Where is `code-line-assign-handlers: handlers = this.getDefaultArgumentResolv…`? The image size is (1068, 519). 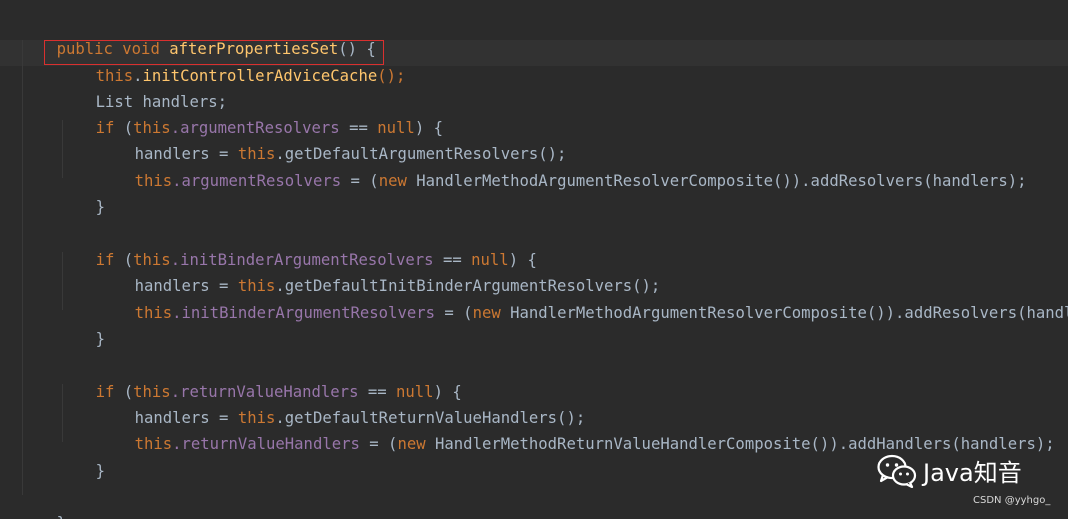 code-line-assign-handlers: handlers = this.getDefaultArgumentResolv… is located at coordinates (332, 140).